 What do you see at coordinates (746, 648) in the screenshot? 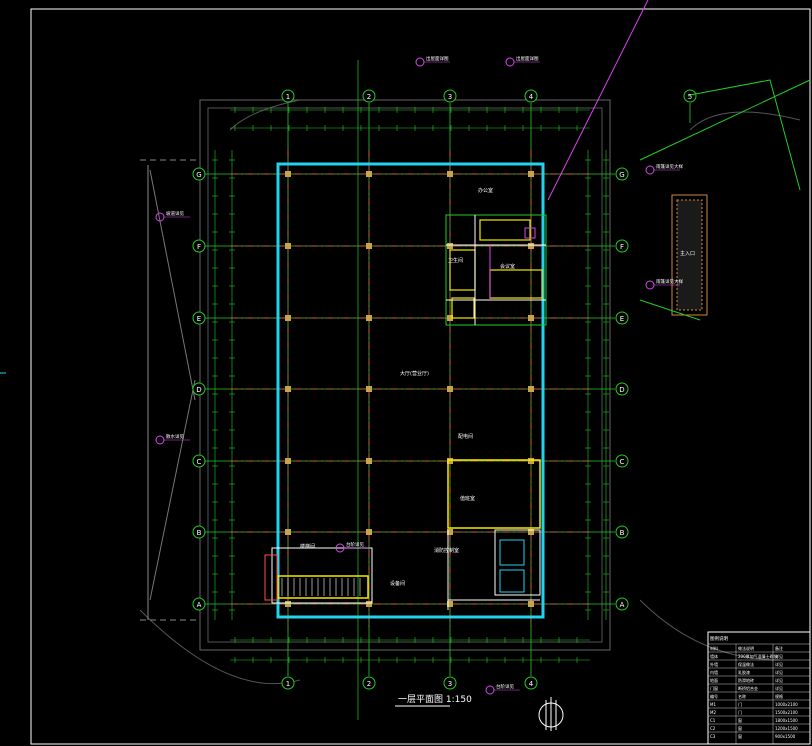
I see `legend-cell: 做法说明` at bounding box center [746, 648].